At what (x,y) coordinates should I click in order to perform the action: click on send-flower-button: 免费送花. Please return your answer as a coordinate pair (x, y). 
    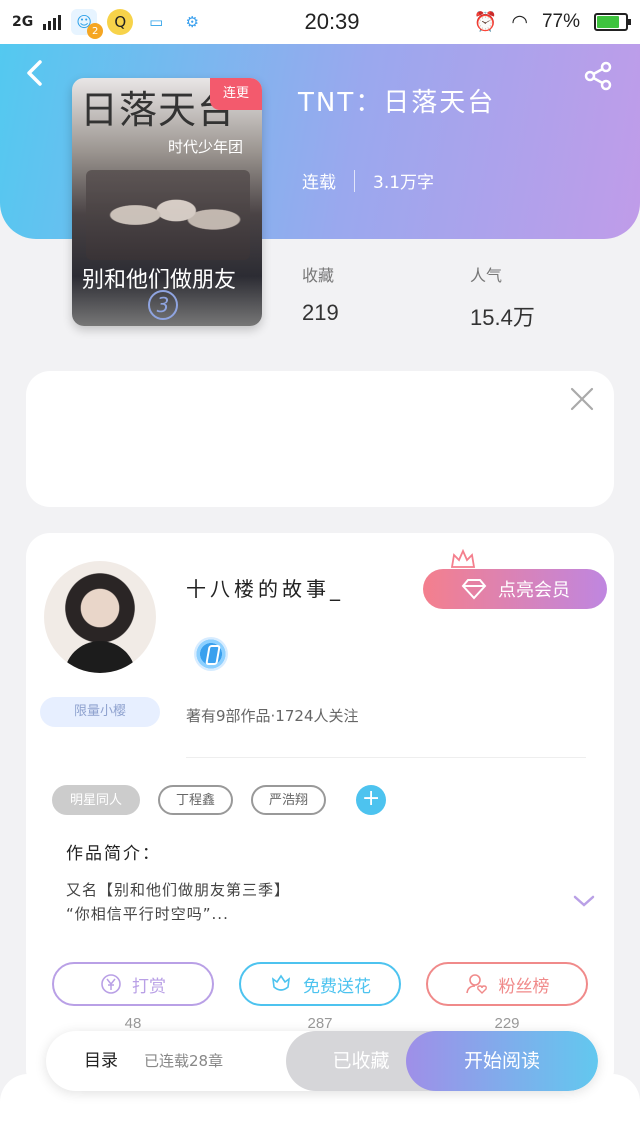
    Looking at the image, I should click on (320, 984).